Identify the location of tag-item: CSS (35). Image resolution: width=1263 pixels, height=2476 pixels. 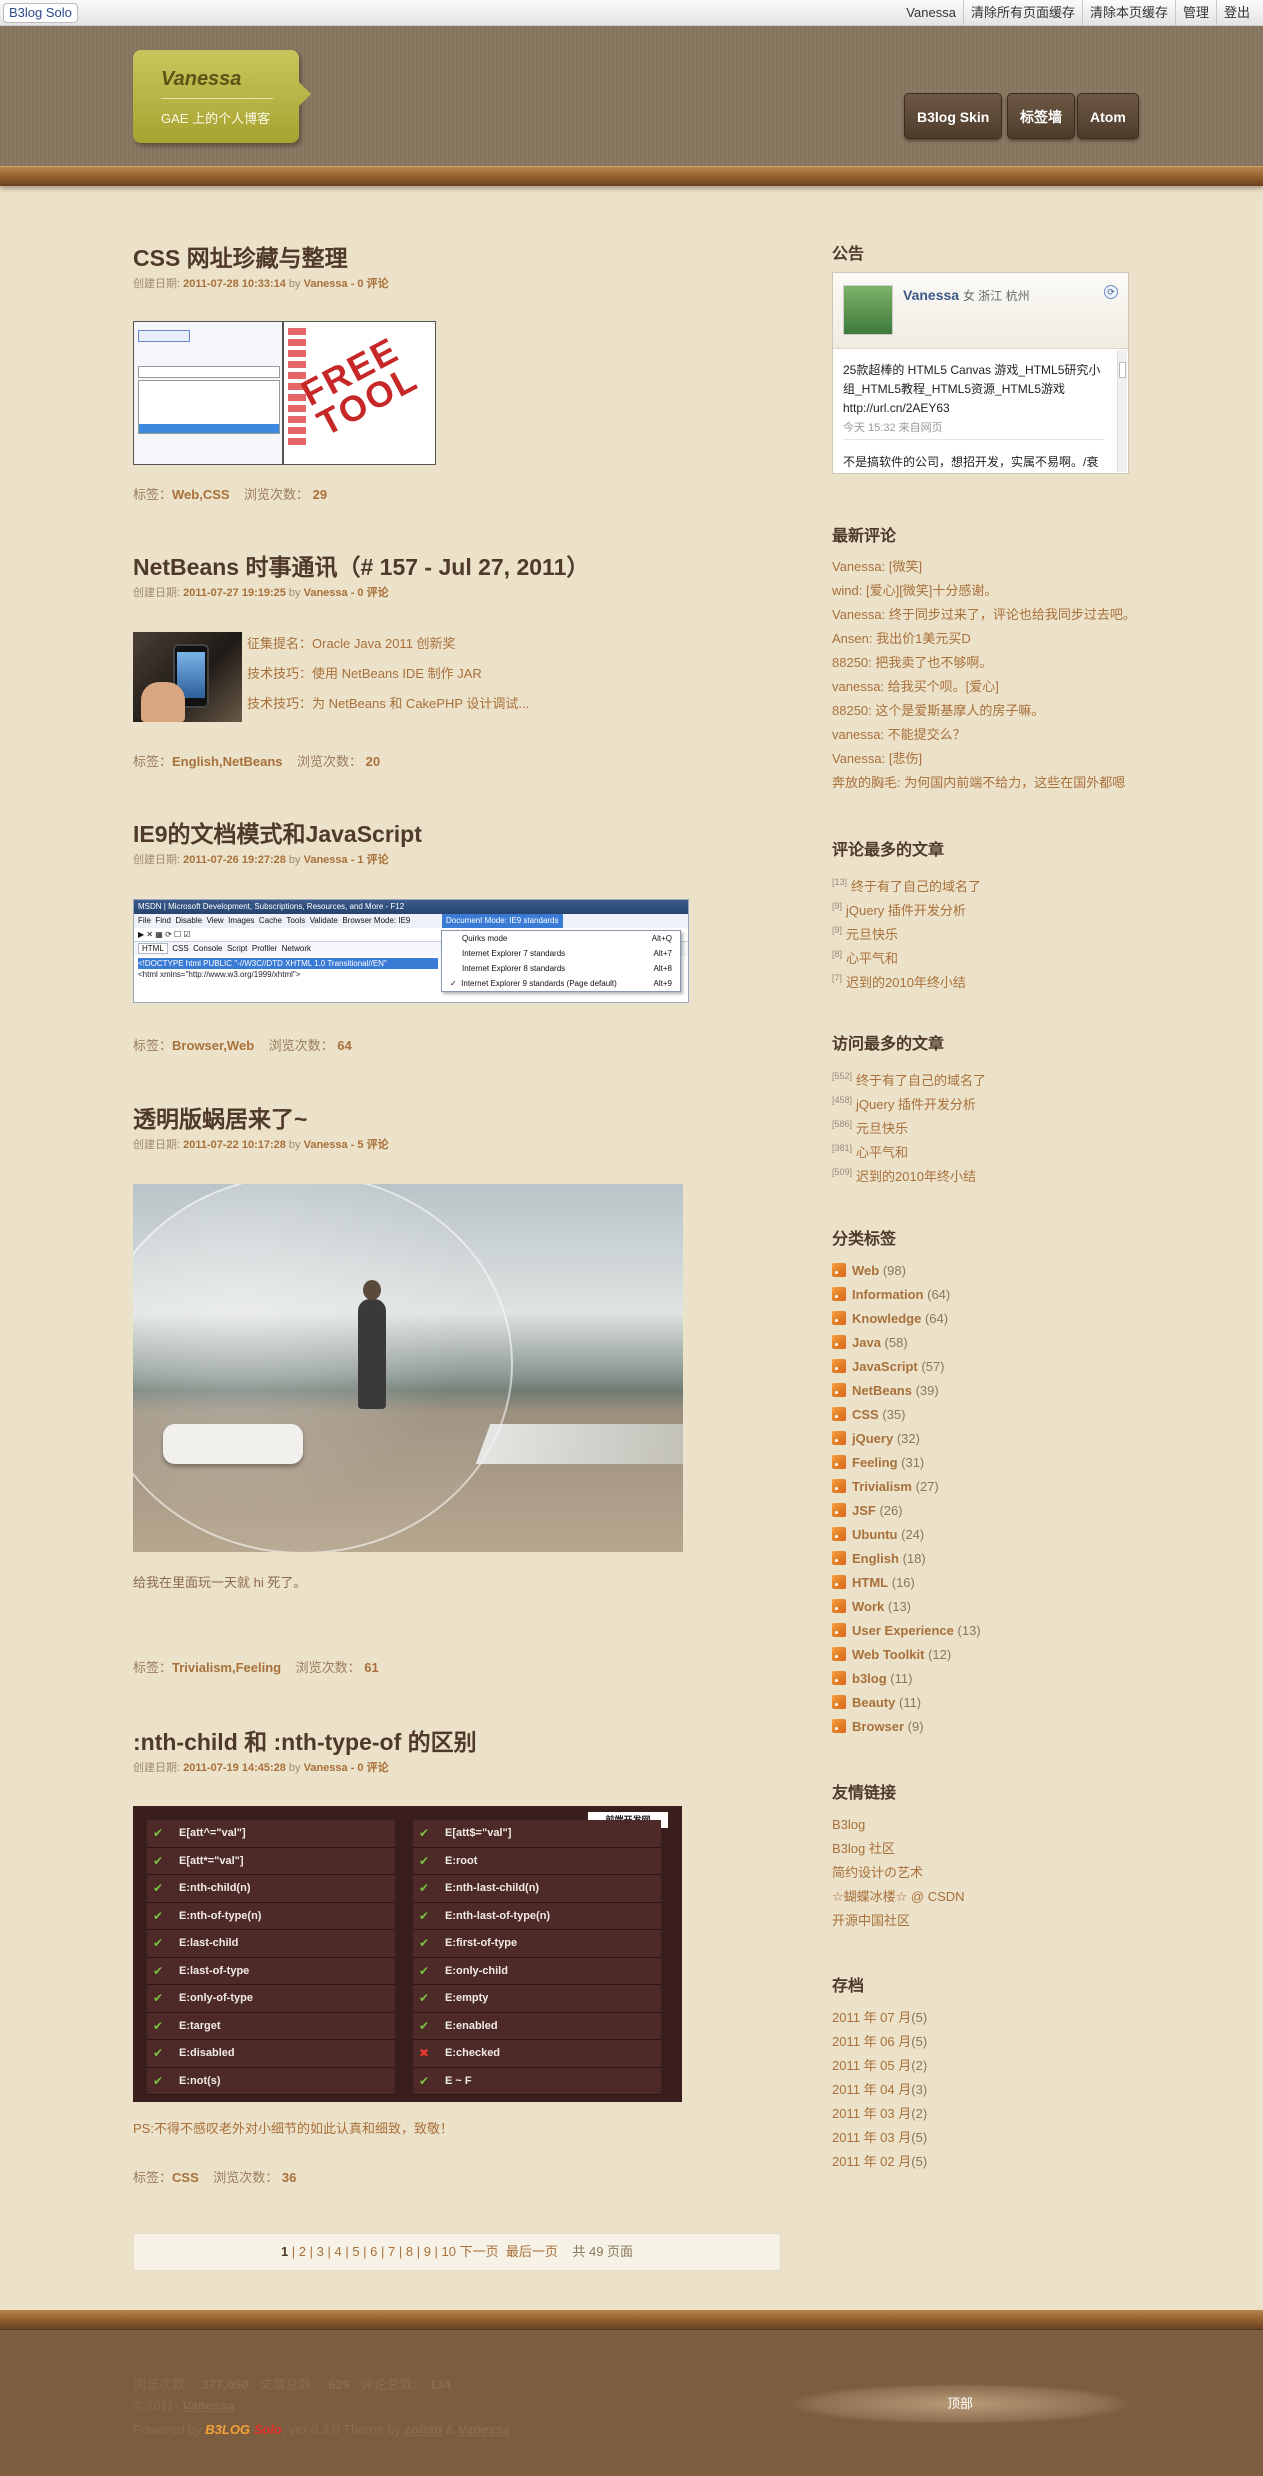
(982, 1415).